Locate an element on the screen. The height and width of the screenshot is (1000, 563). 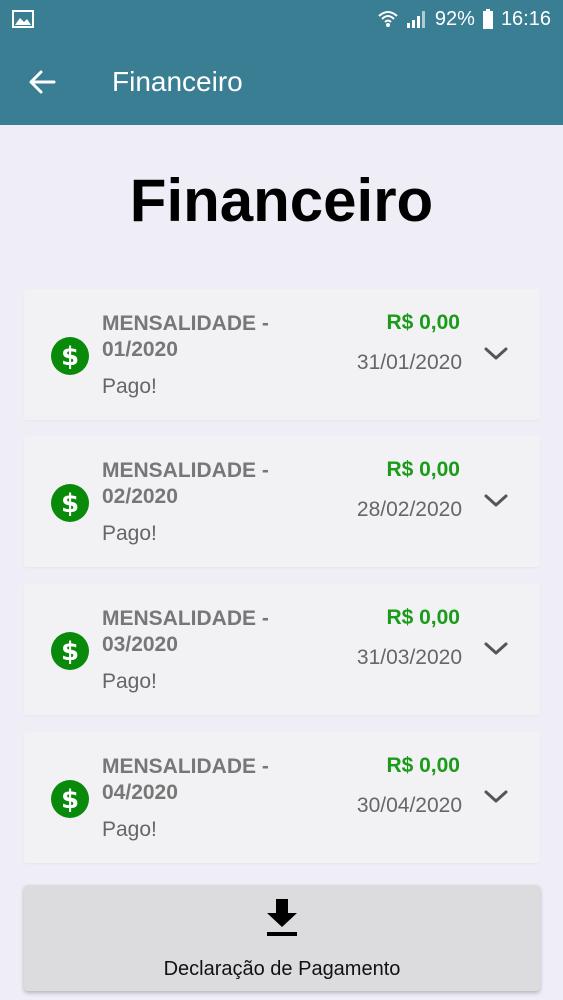
app-bar-title: Financeiro is located at coordinates (177, 81).